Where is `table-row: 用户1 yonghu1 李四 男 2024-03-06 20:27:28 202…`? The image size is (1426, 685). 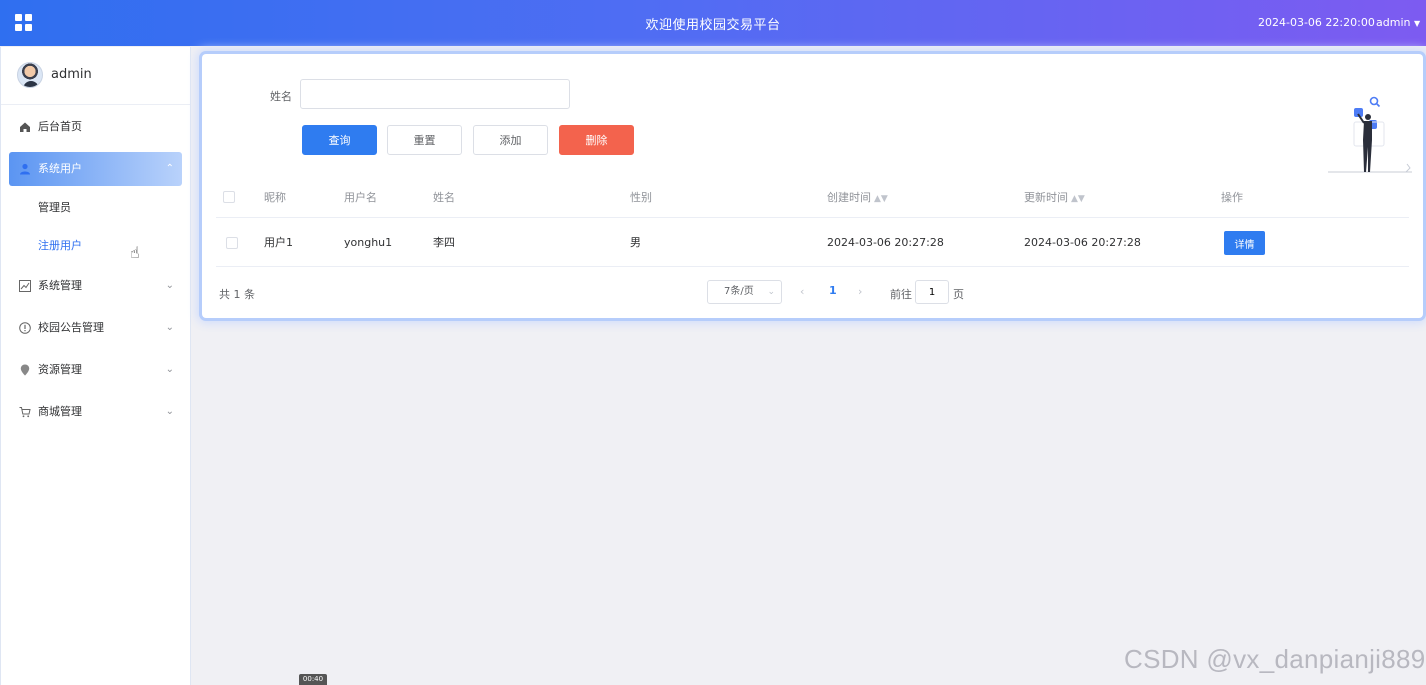
table-row: 用户1 yonghu1 李四 男 2024-03-06 20:27:28 202… is located at coordinates (812, 243).